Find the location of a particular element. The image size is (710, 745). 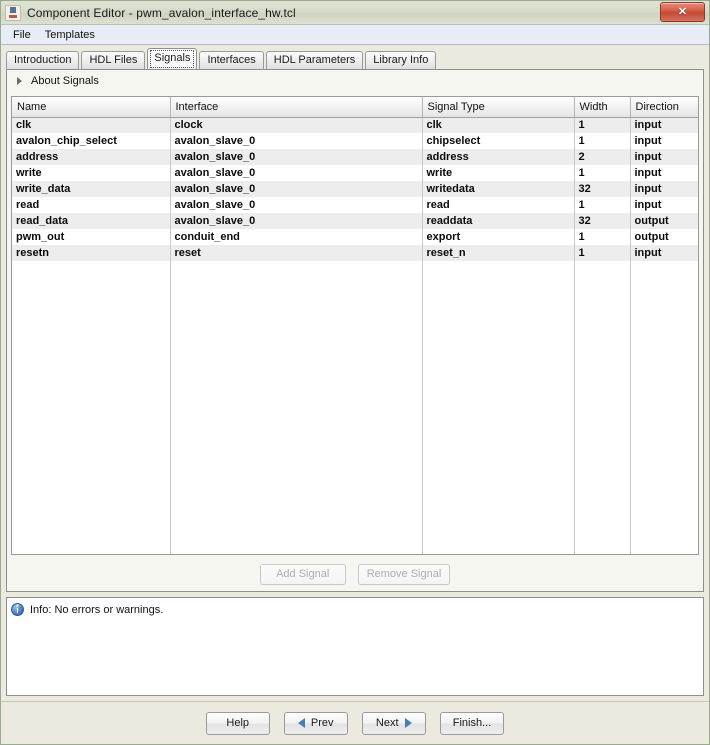

cell-name: write_data is located at coordinates (91, 189).